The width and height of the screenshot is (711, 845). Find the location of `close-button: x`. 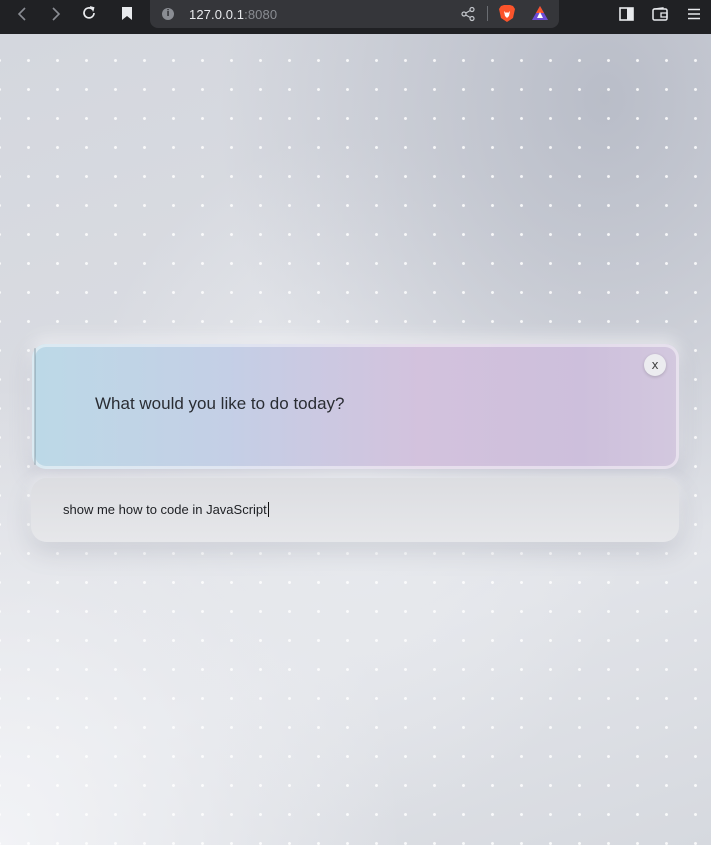

close-button: x is located at coordinates (655, 365).